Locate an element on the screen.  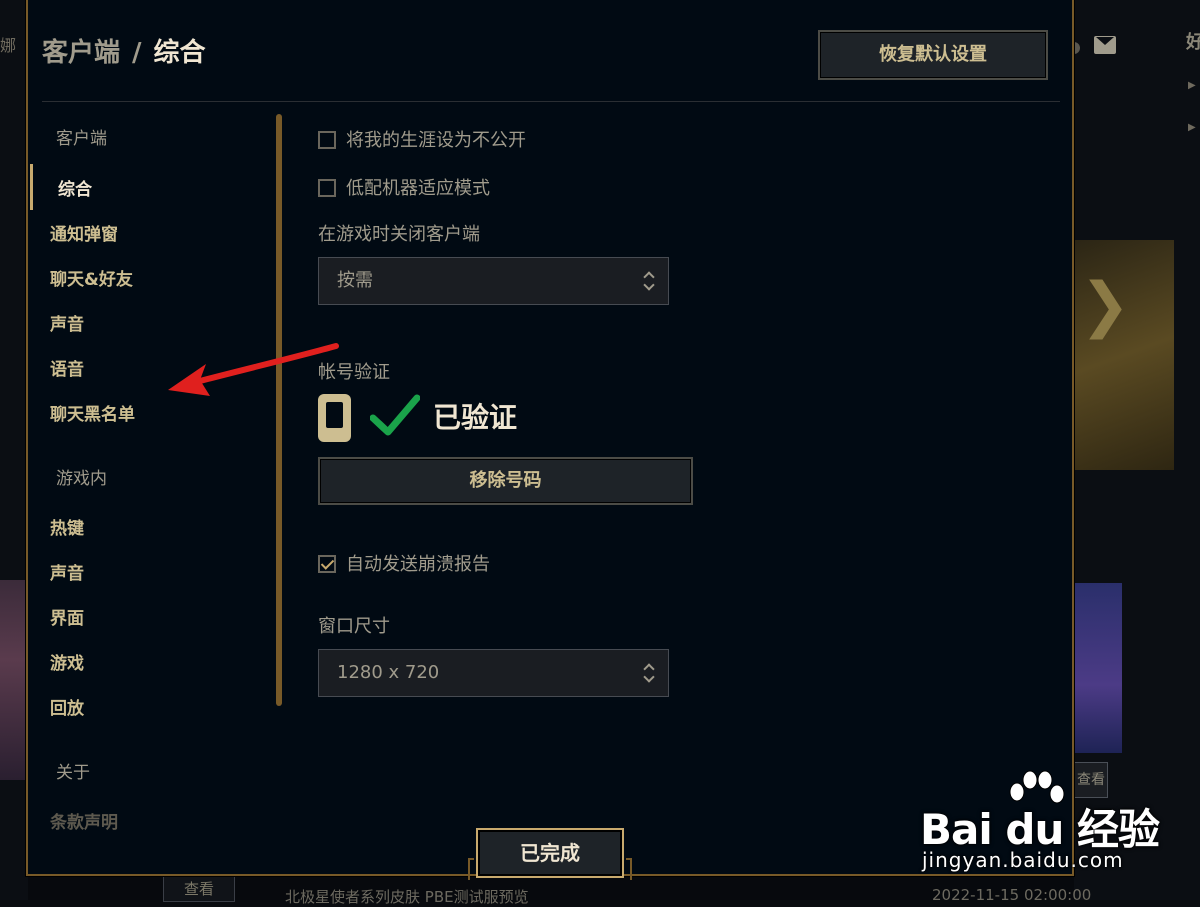
news-title: 北极星使者系列皮肤 PBE测试服预览 is located at coordinates (407, 896).